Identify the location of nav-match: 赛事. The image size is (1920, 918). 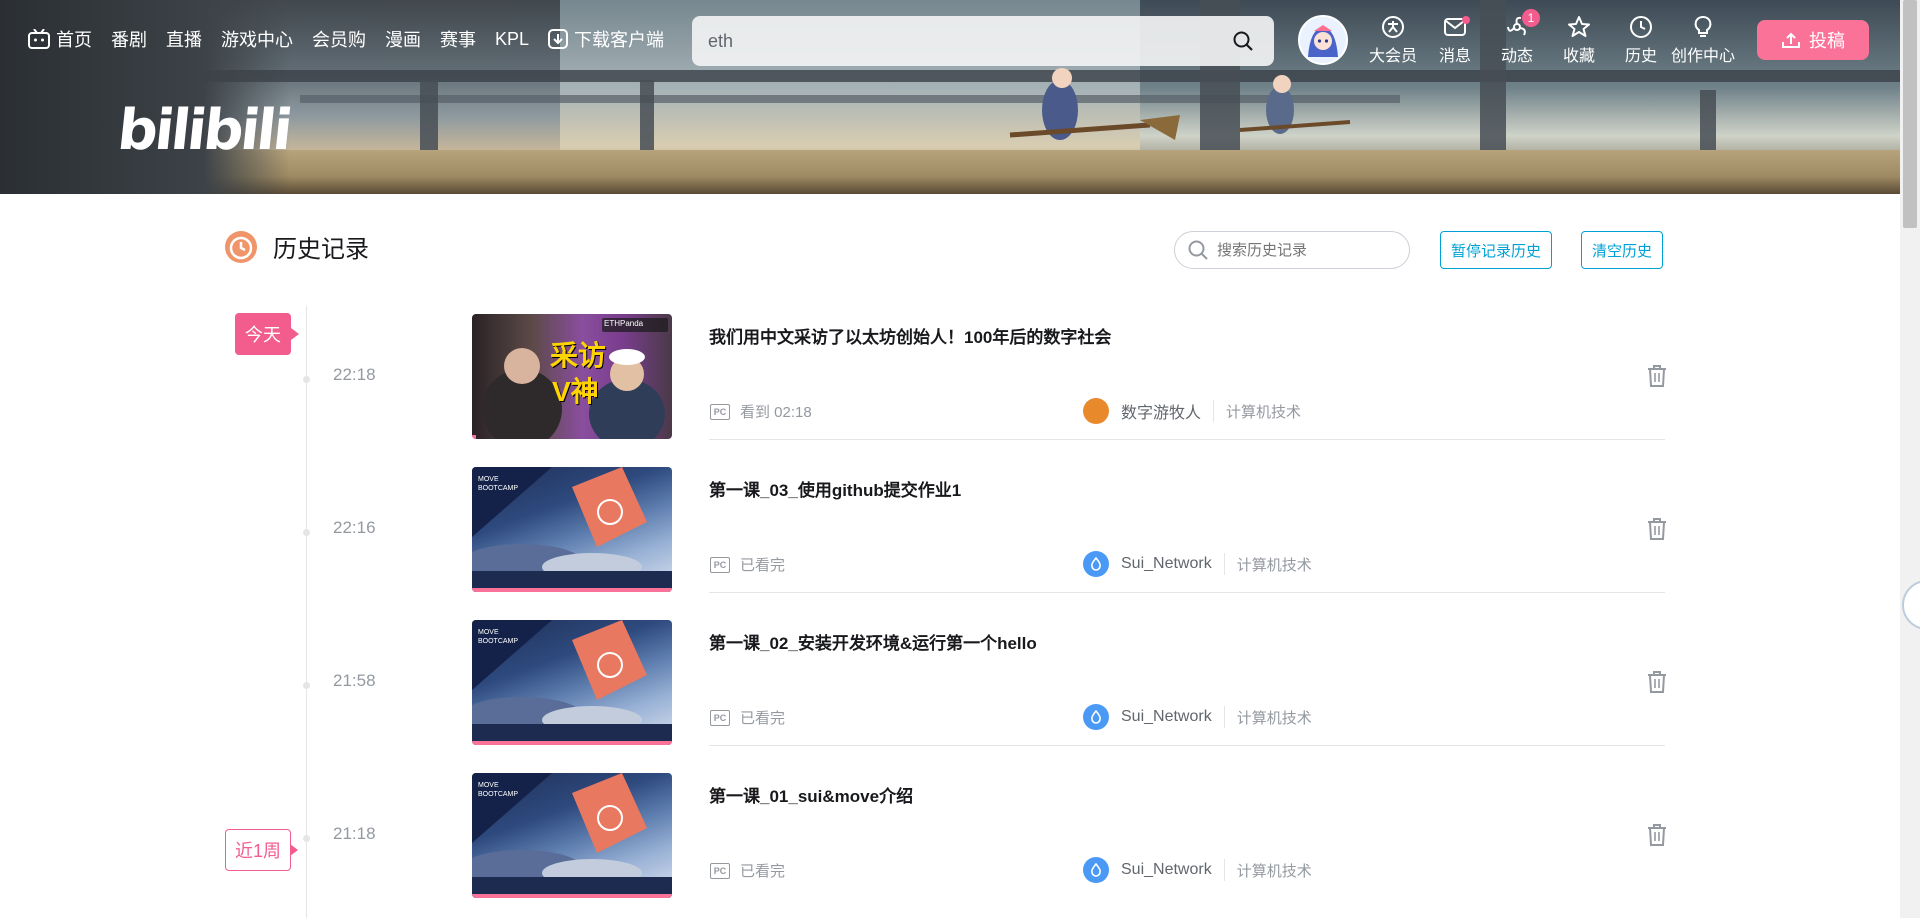
(458, 39).